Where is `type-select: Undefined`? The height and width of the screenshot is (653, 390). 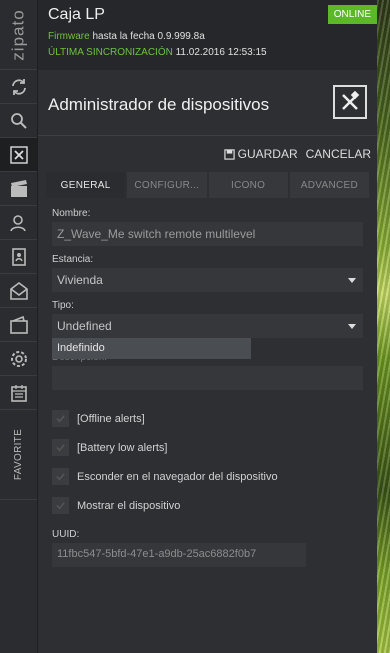 type-select: Undefined is located at coordinates (207, 326).